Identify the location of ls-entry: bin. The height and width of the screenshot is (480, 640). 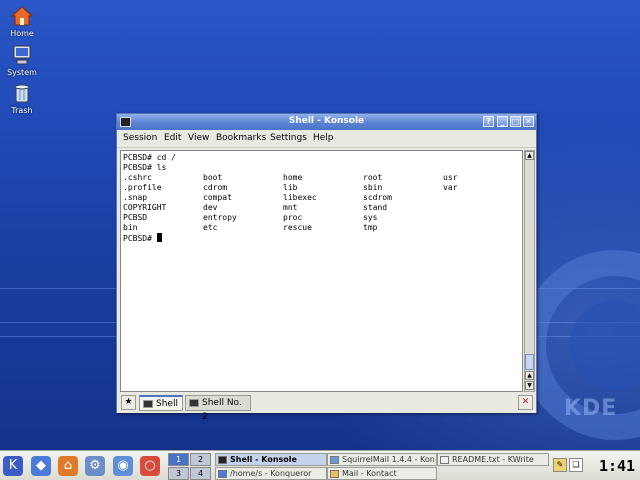
(130, 227).